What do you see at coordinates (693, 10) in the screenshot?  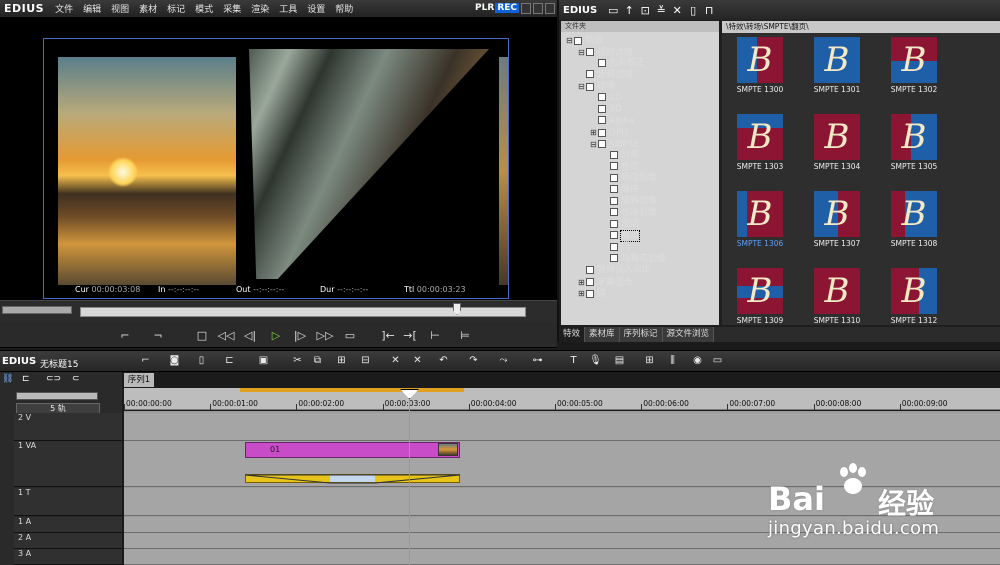 I see `properties-icon: ▯` at bounding box center [693, 10].